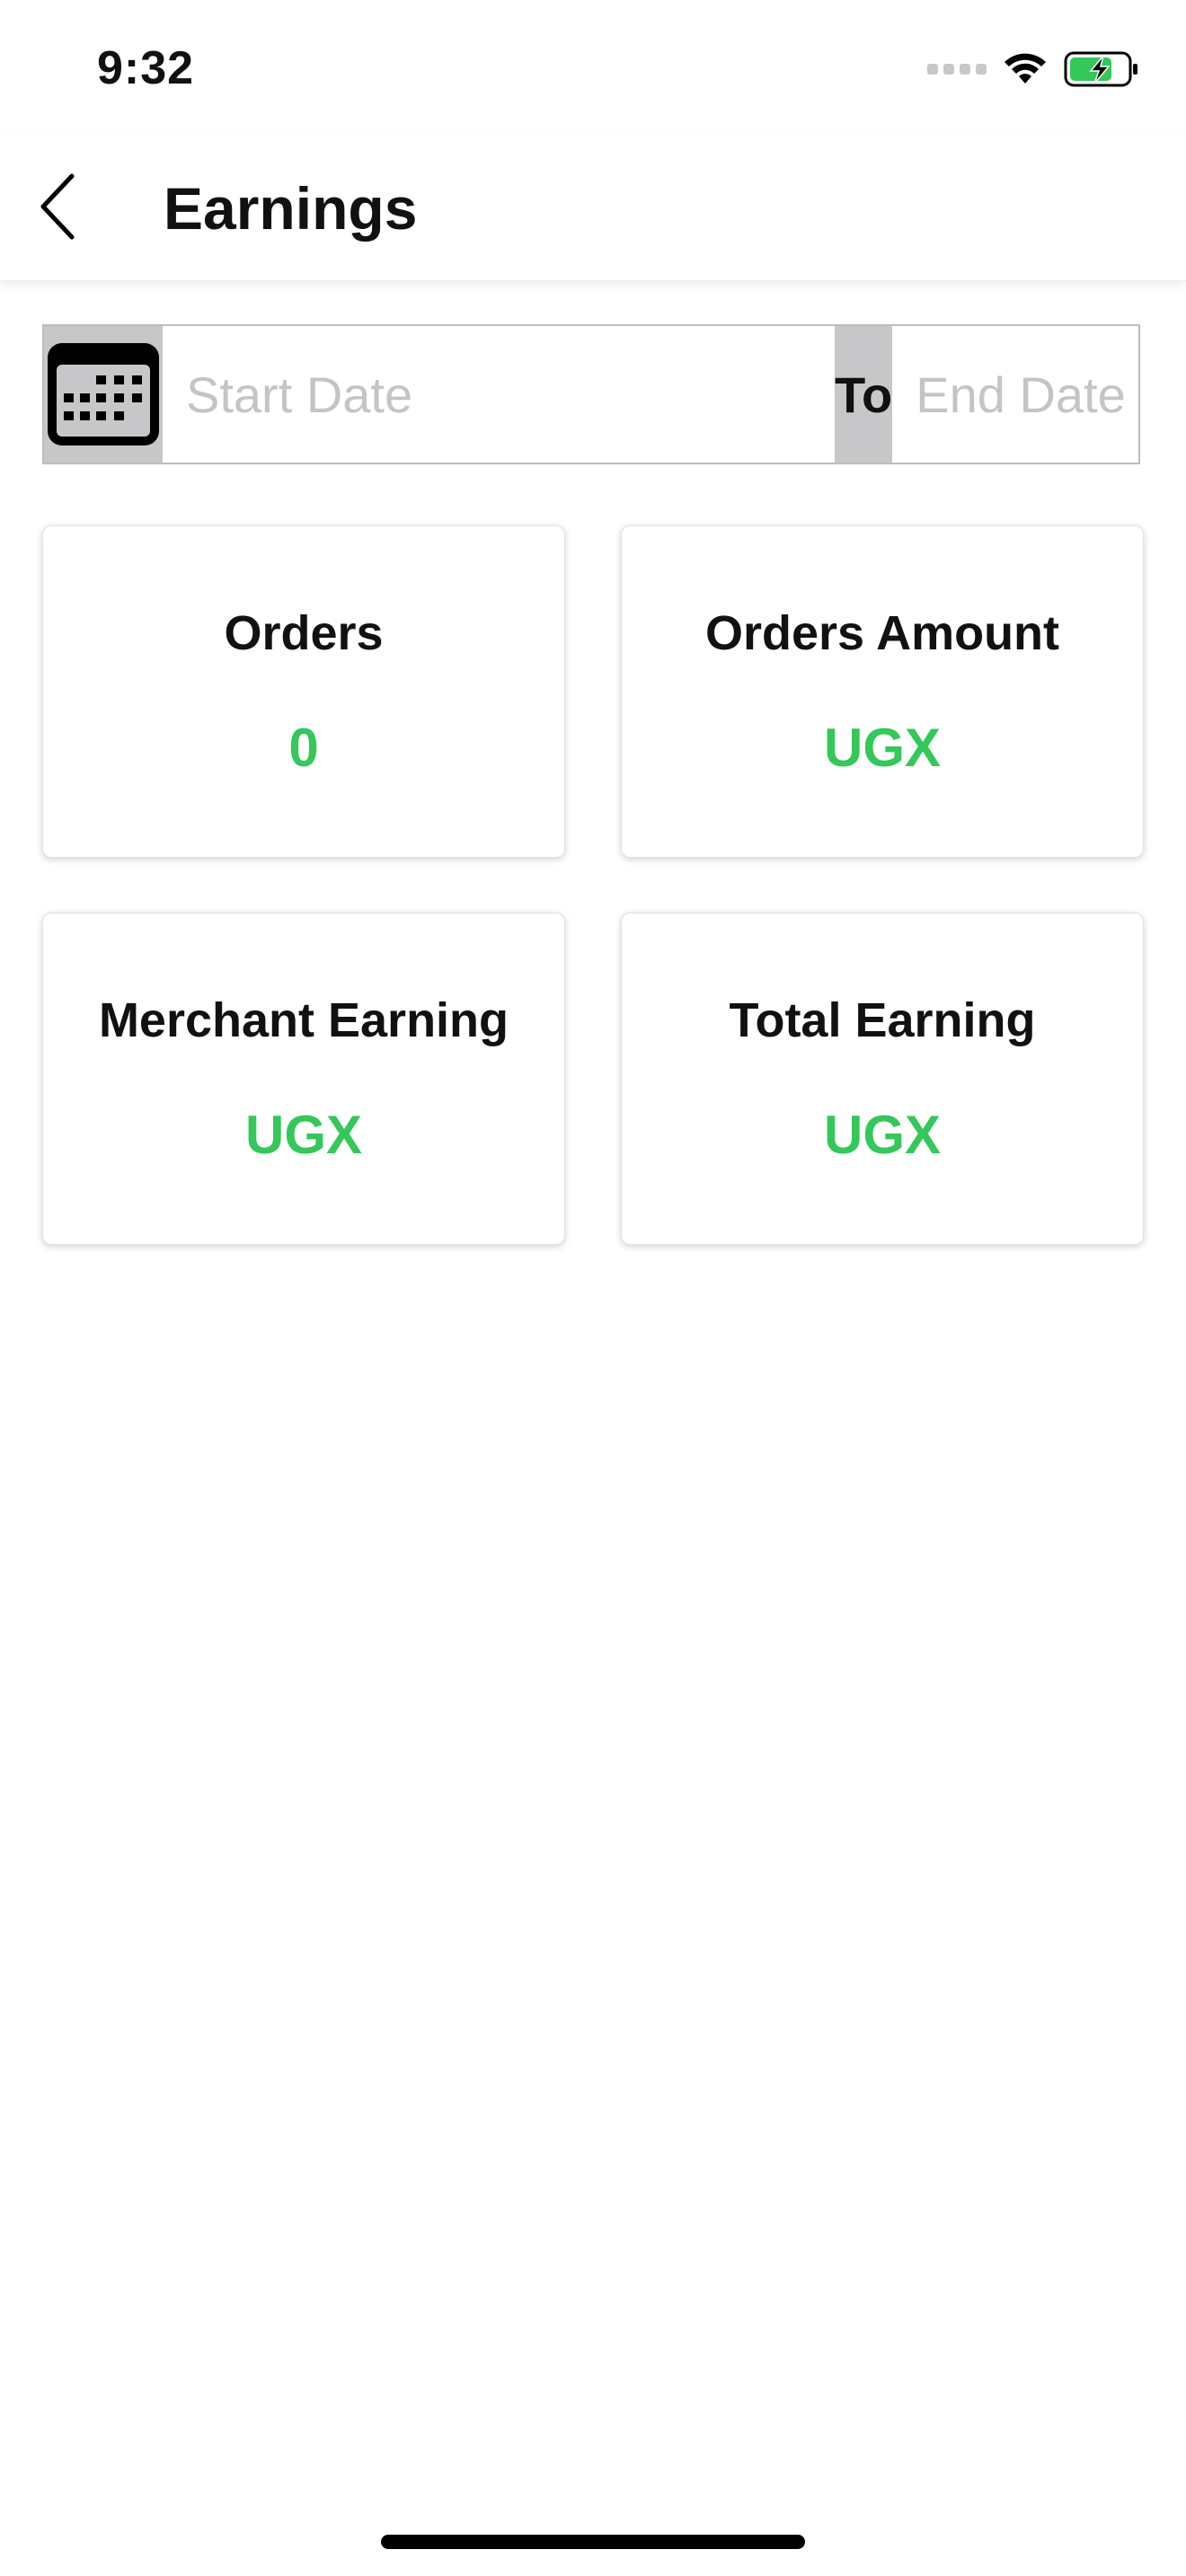 The height and width of the screenshot is (2576, 1186). What do you see at coordinates (146, 68) in the screenshot?
I see `status-time: 9:32` at bounding box center [146, 68].